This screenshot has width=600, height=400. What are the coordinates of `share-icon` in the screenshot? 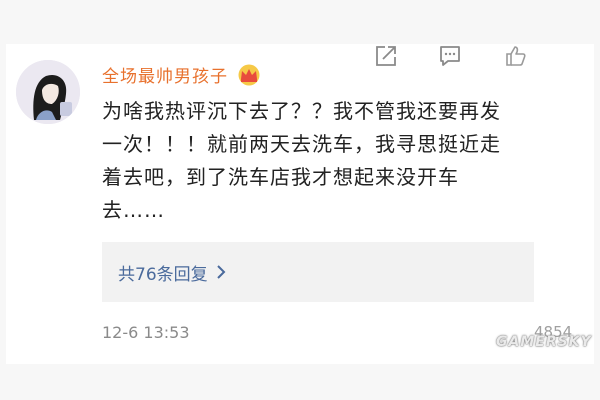 It's located at (386, 56).